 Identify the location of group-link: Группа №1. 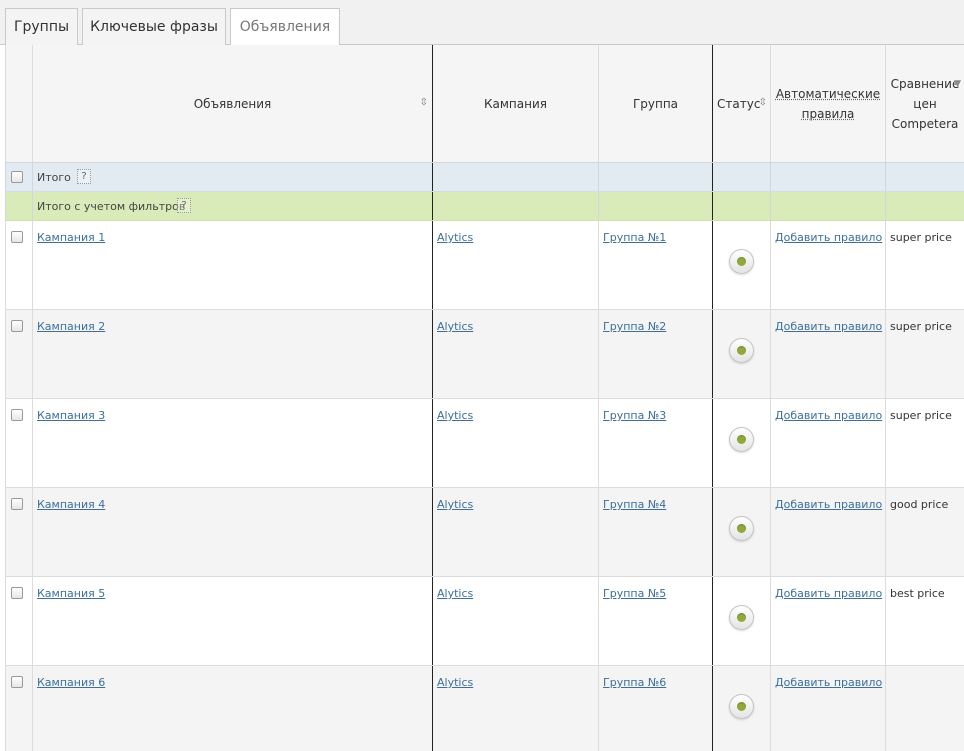
(634, 237).